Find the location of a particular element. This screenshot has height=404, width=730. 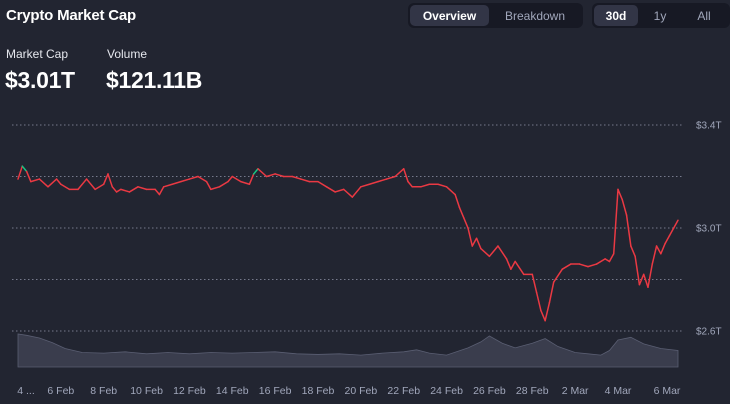

y-tick-label: $3.0T is located at coordinates (709, 229).